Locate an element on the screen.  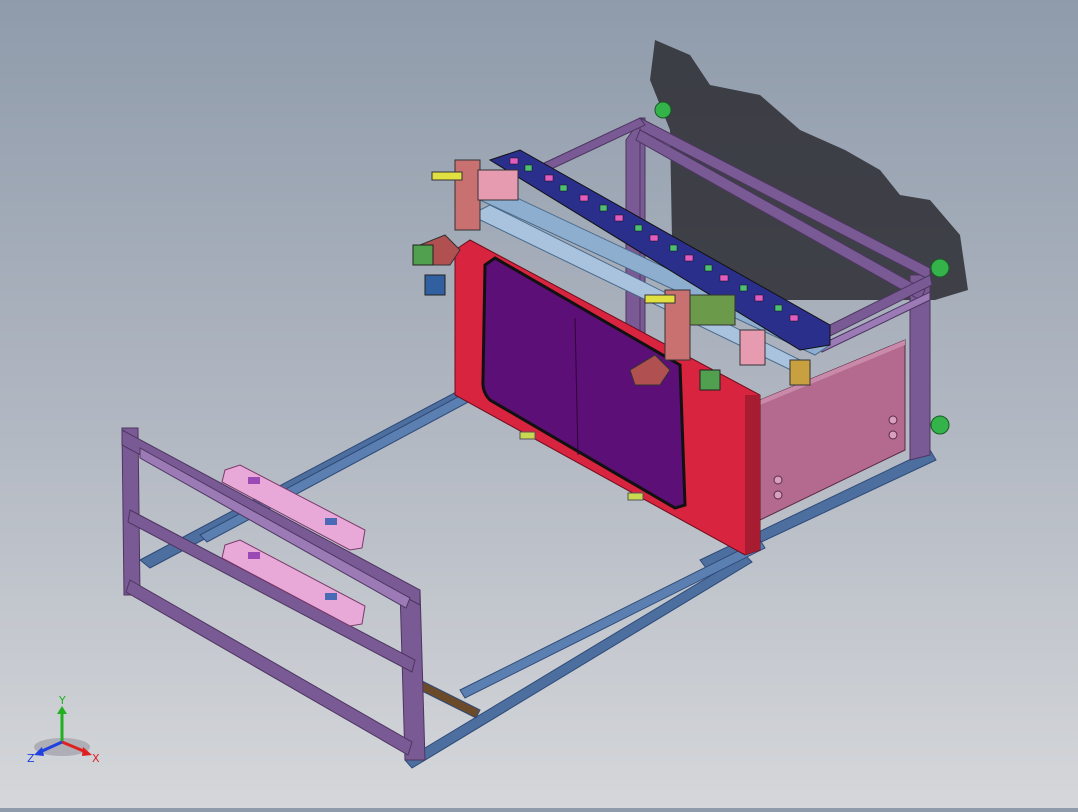
y-axis-label: Y is located at coordinates (62, 700).